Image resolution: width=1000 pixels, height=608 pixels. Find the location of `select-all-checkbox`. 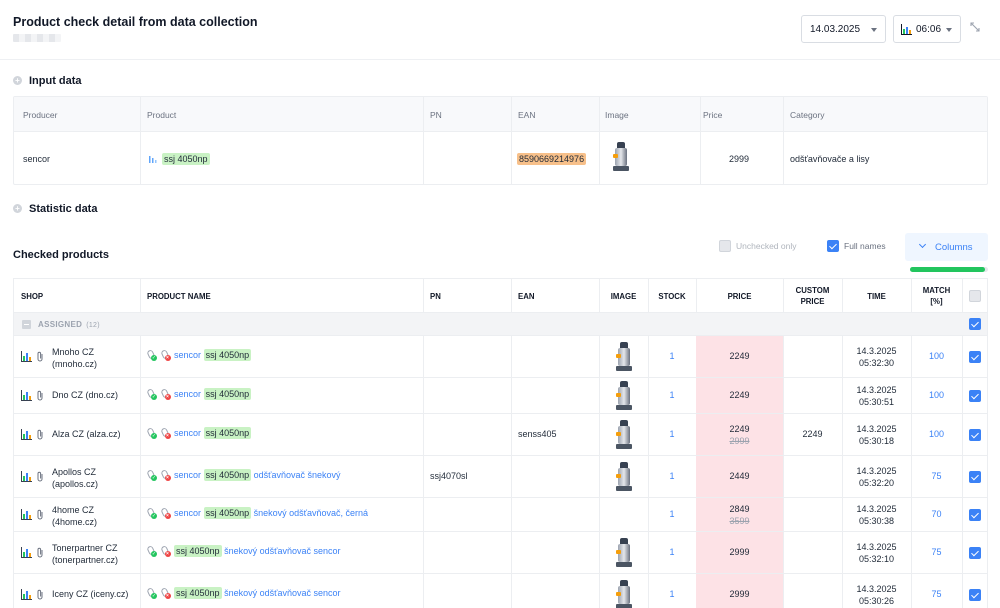

select-all-checkbox is located at coordinates (975, 296).